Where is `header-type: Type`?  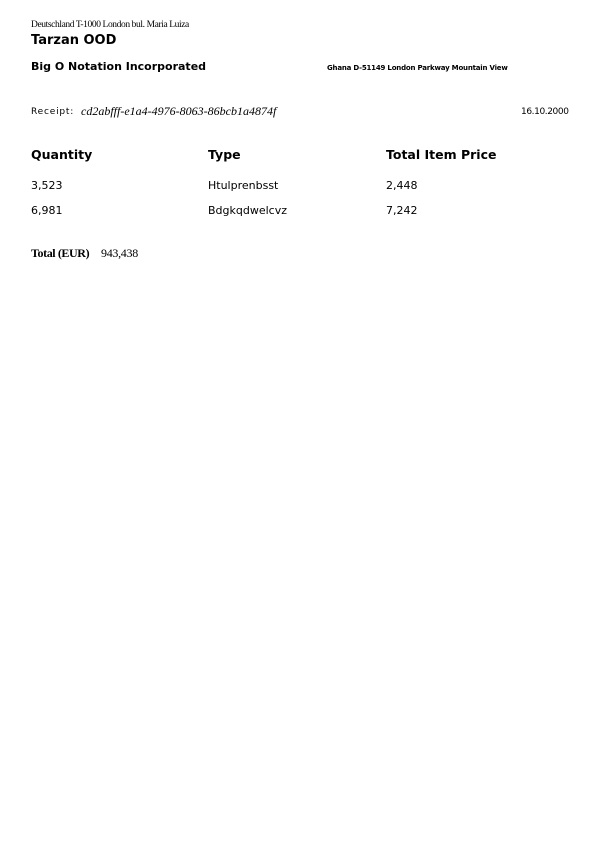 header-type: Type is located at coordinates (224, 154).